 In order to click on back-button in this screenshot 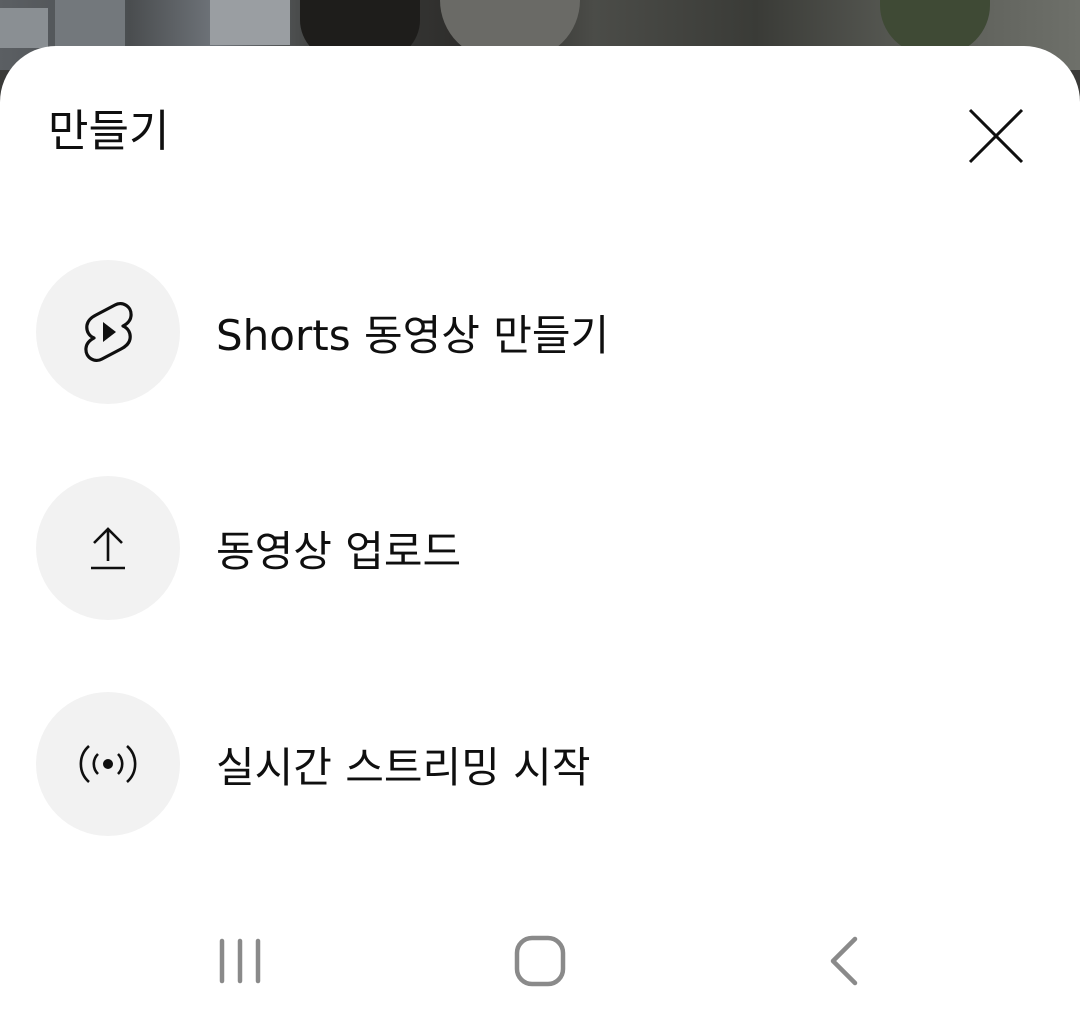, I will do `click(844, 961)`.